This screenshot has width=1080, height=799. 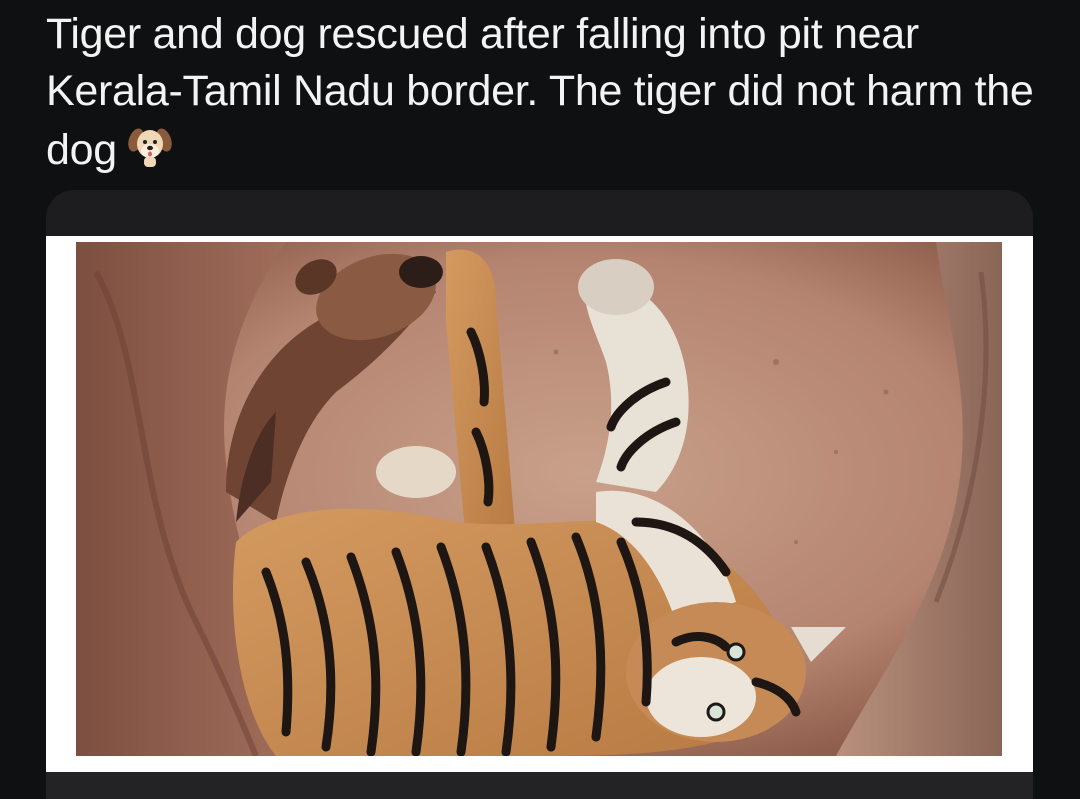 I want to click on dog-emoji-icon, so click(x=150, y=152).